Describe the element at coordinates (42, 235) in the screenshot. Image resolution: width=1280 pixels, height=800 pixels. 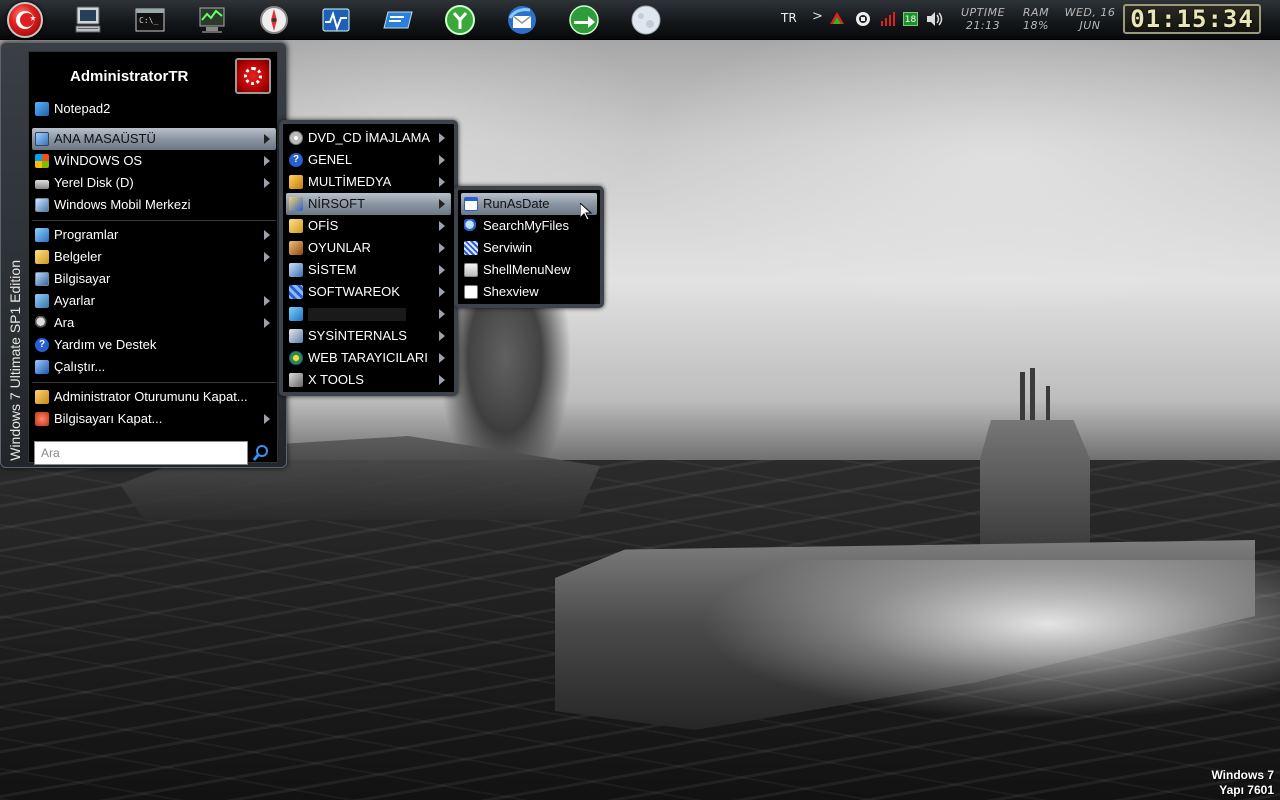
I see `programs-icon` at that location.